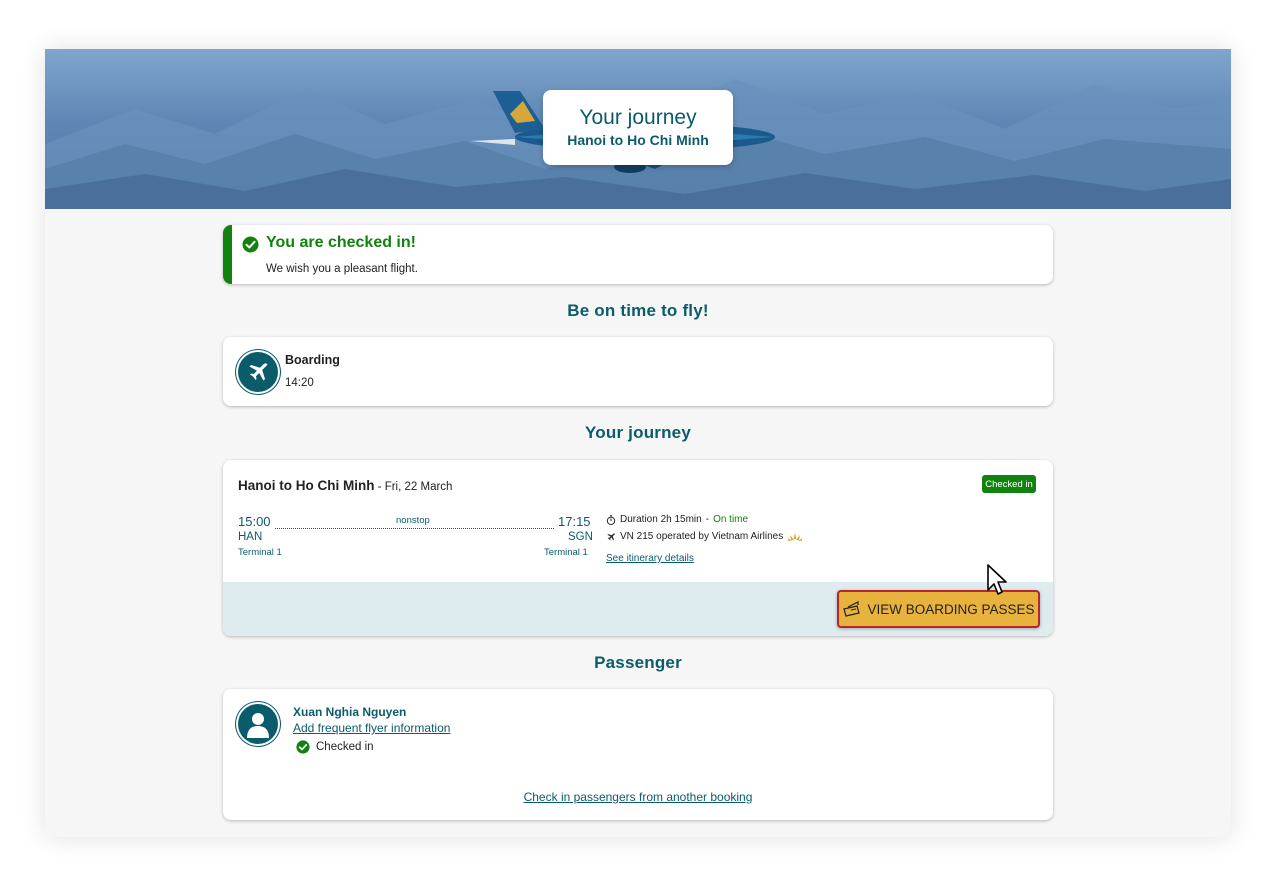  Describe the element at coordinates (566, 552) in the screenshot. I see `arrival-terminal: Terminal 1` at that location.